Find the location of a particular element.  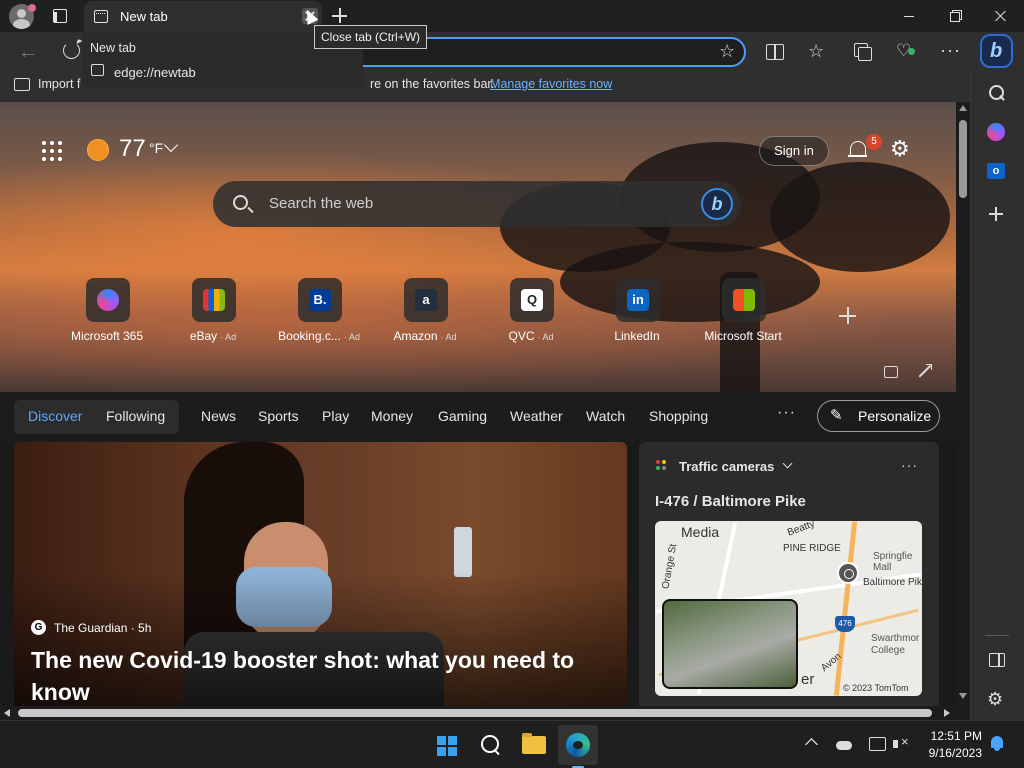

scroll-up-arrow-icon is located at coordinates (963, 108).